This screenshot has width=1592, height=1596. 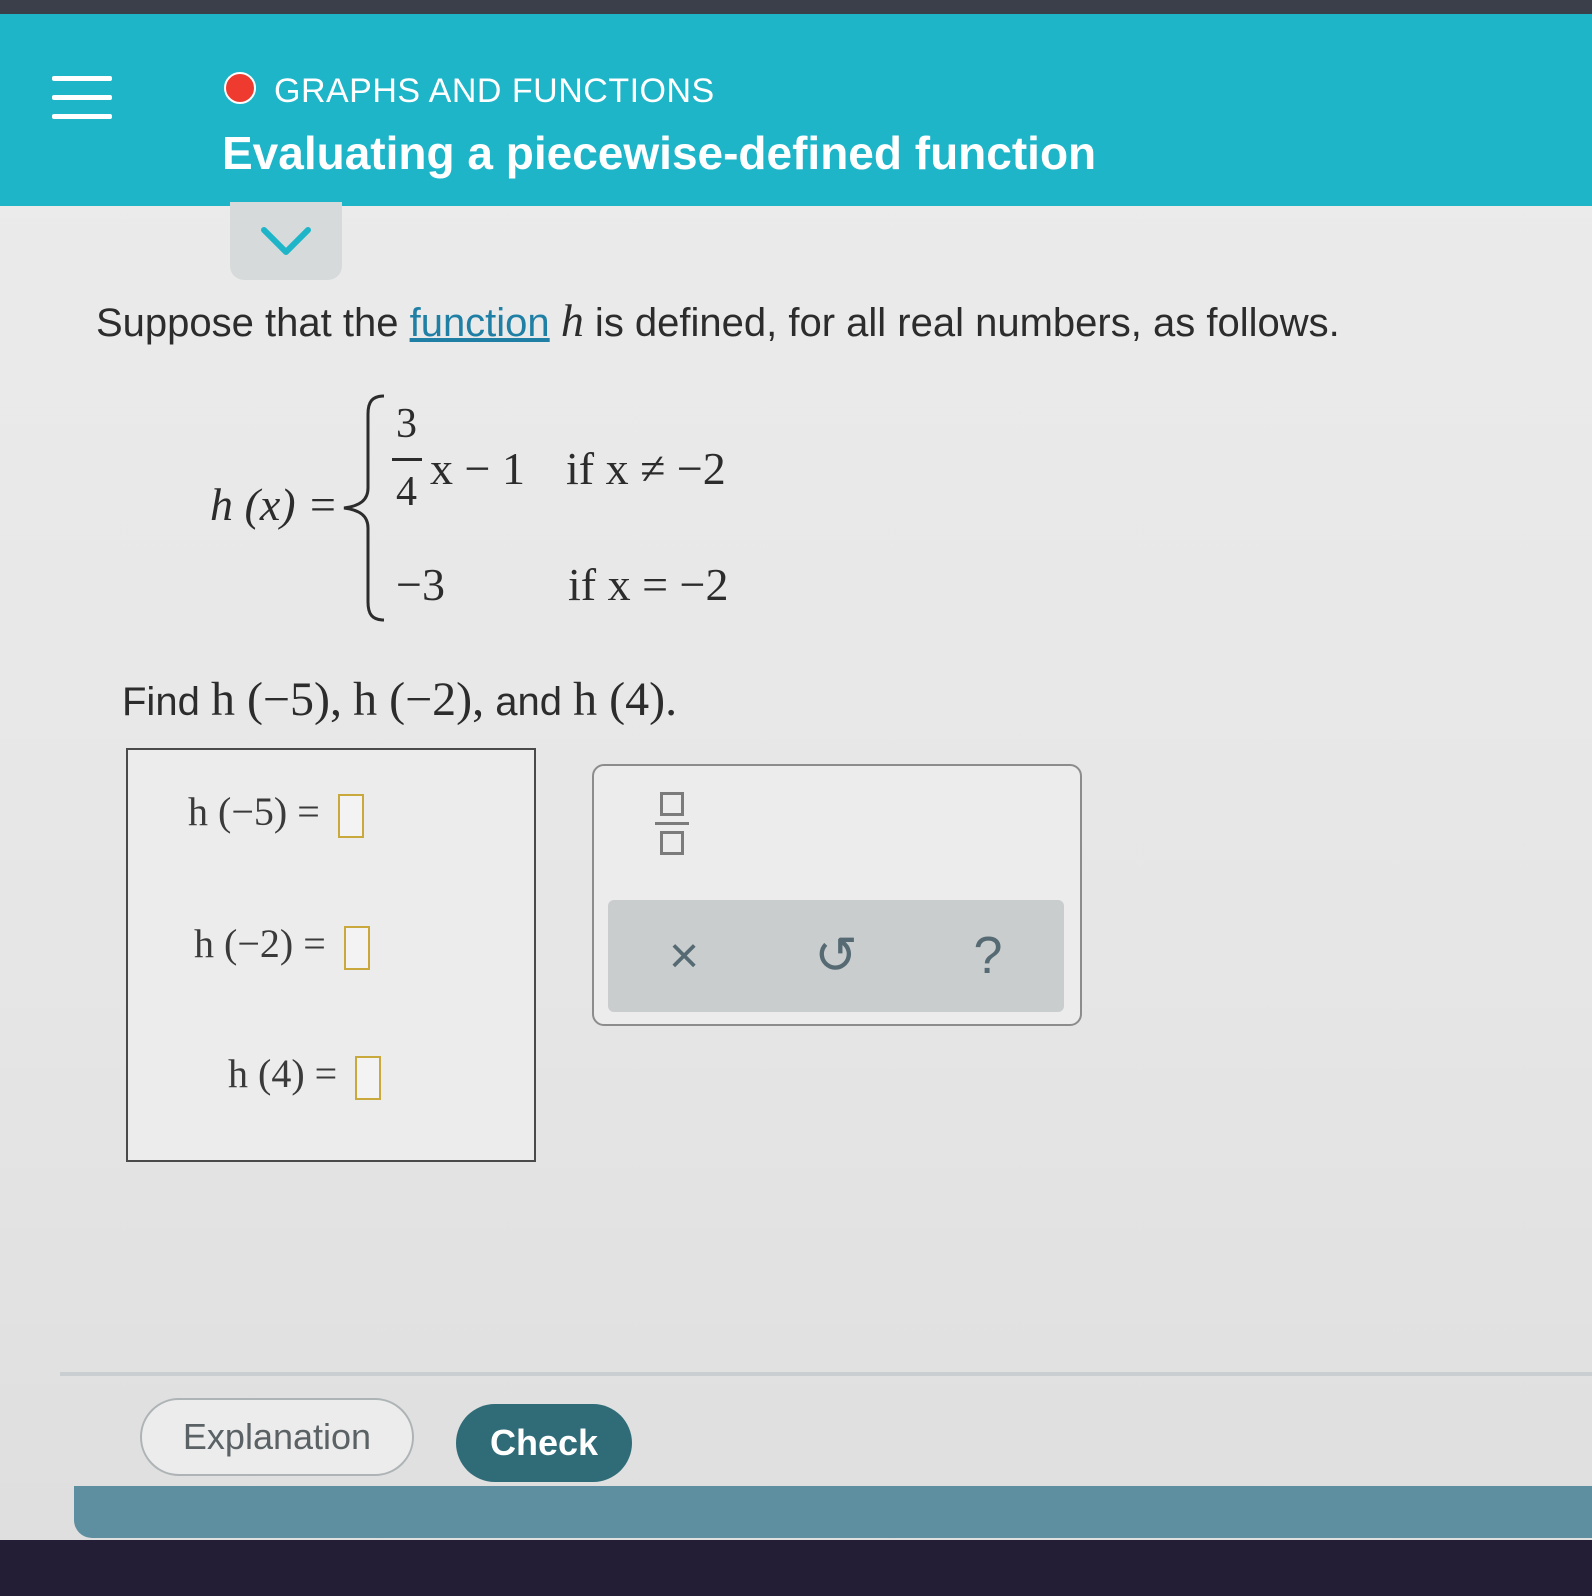 I want to click on math-keypad: × ↺ ?, so click(x=837, y=895).